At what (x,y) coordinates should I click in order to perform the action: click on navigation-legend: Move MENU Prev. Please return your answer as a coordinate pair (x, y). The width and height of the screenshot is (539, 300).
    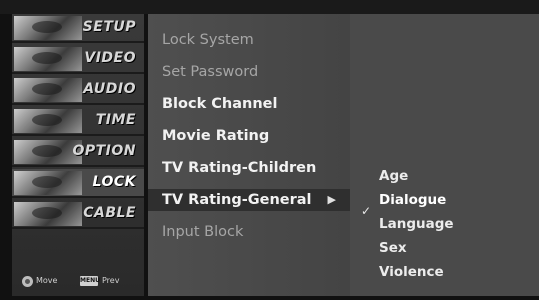
    Looking at the image, I should click on (78, 282).